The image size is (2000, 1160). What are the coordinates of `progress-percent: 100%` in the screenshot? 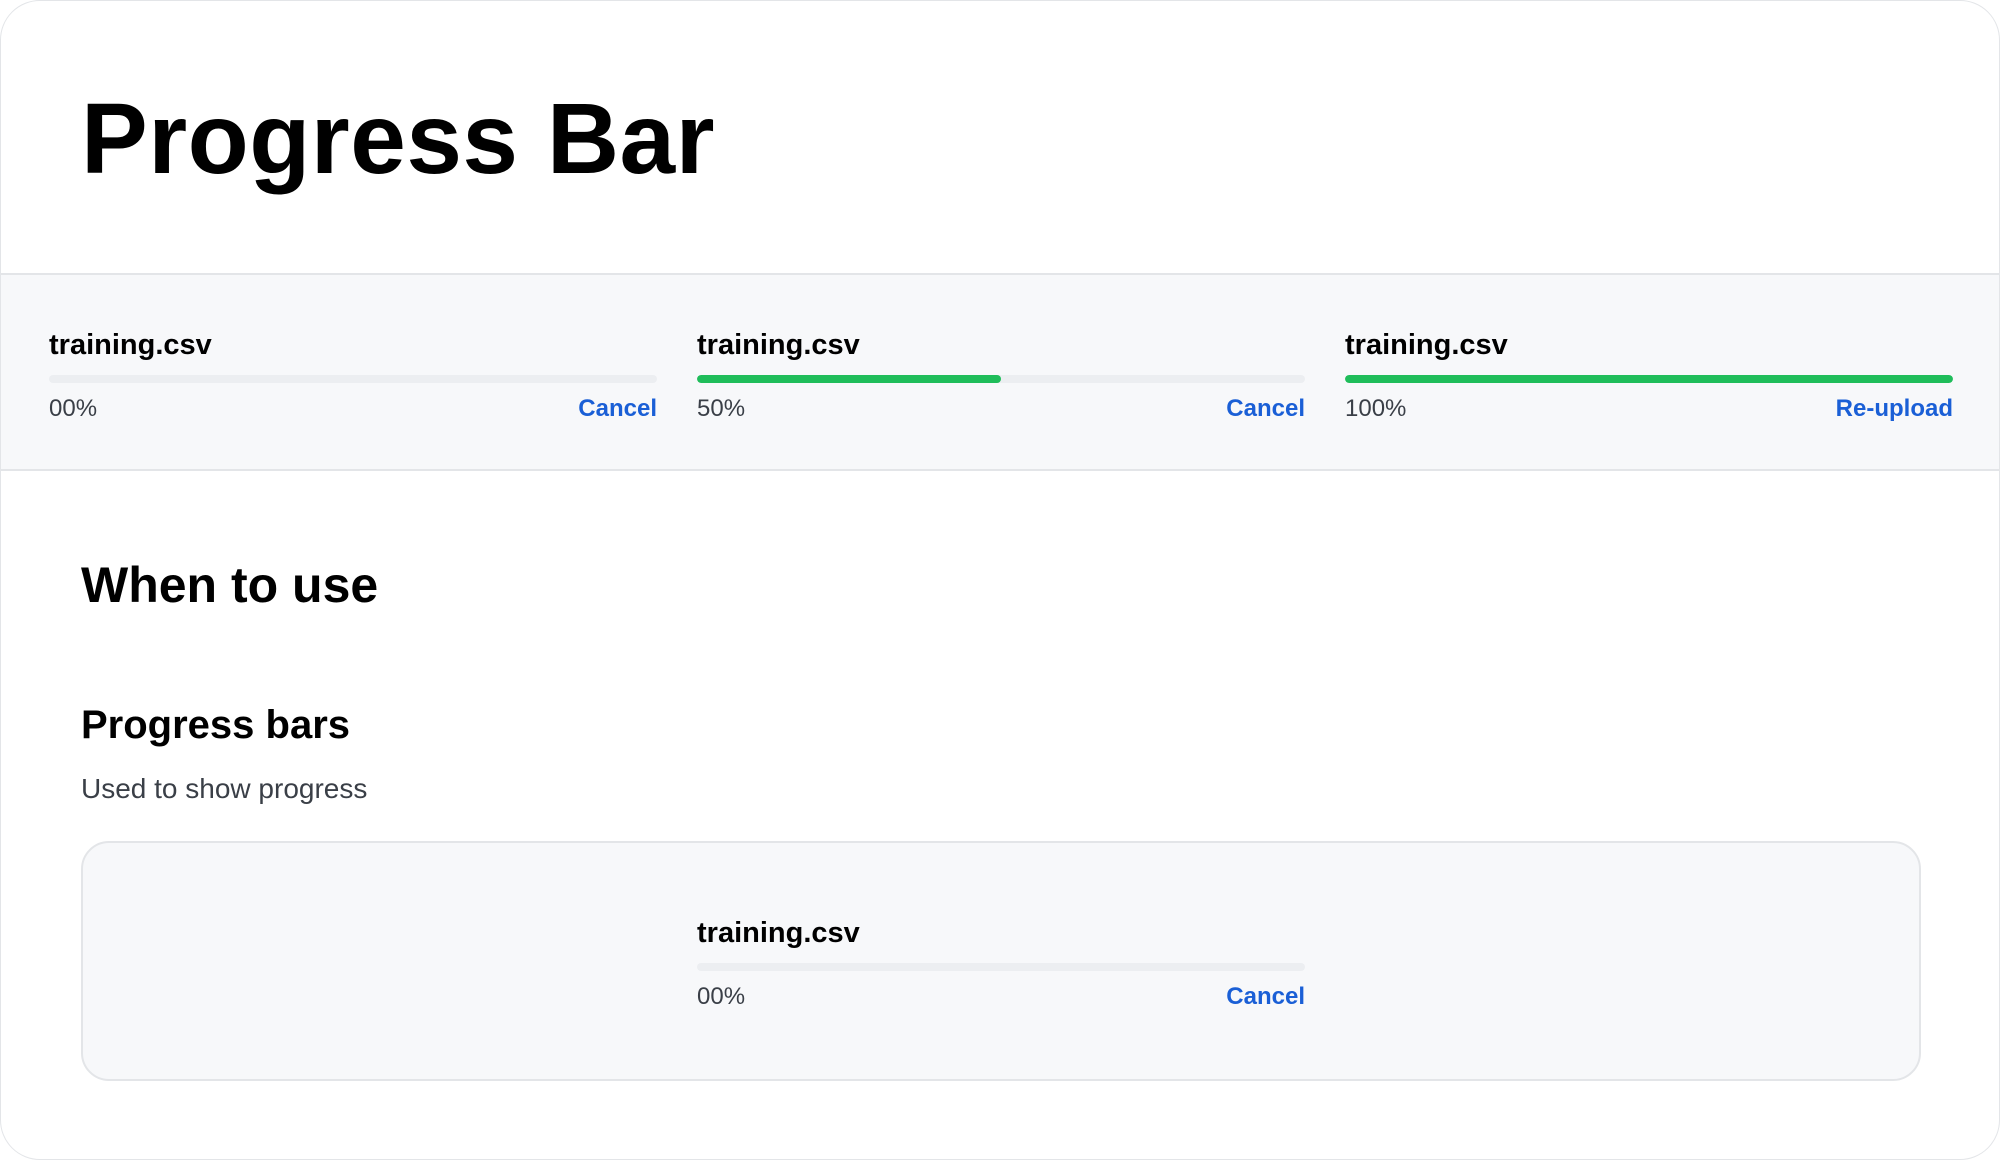 It's located at (1376, 408).